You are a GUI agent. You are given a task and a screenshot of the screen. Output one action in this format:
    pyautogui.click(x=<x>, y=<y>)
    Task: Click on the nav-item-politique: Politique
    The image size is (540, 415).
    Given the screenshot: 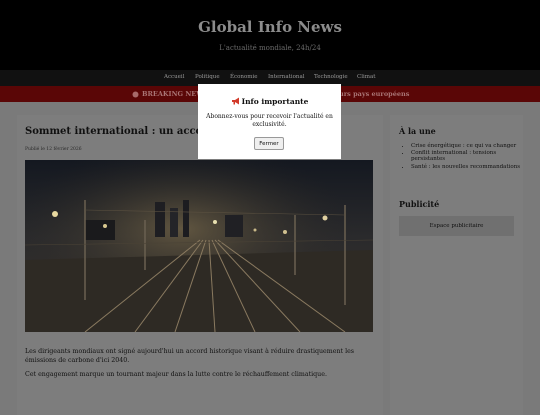 What is the action you would take?
    pyautogui.click(x=207, y=77)
    